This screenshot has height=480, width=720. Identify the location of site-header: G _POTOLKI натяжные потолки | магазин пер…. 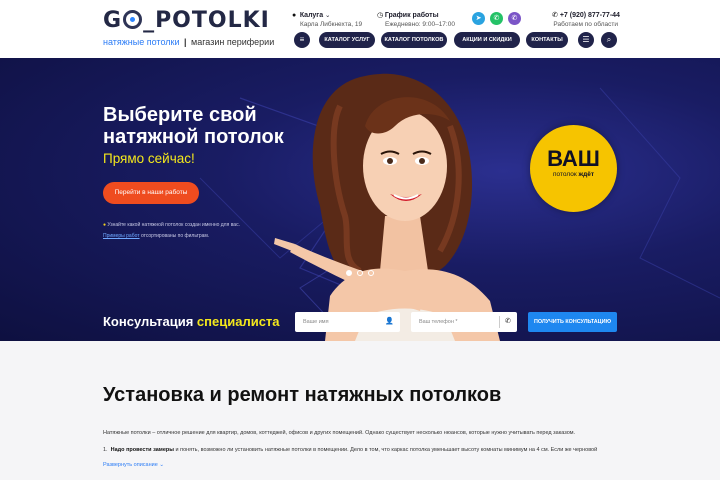
(360, 29).